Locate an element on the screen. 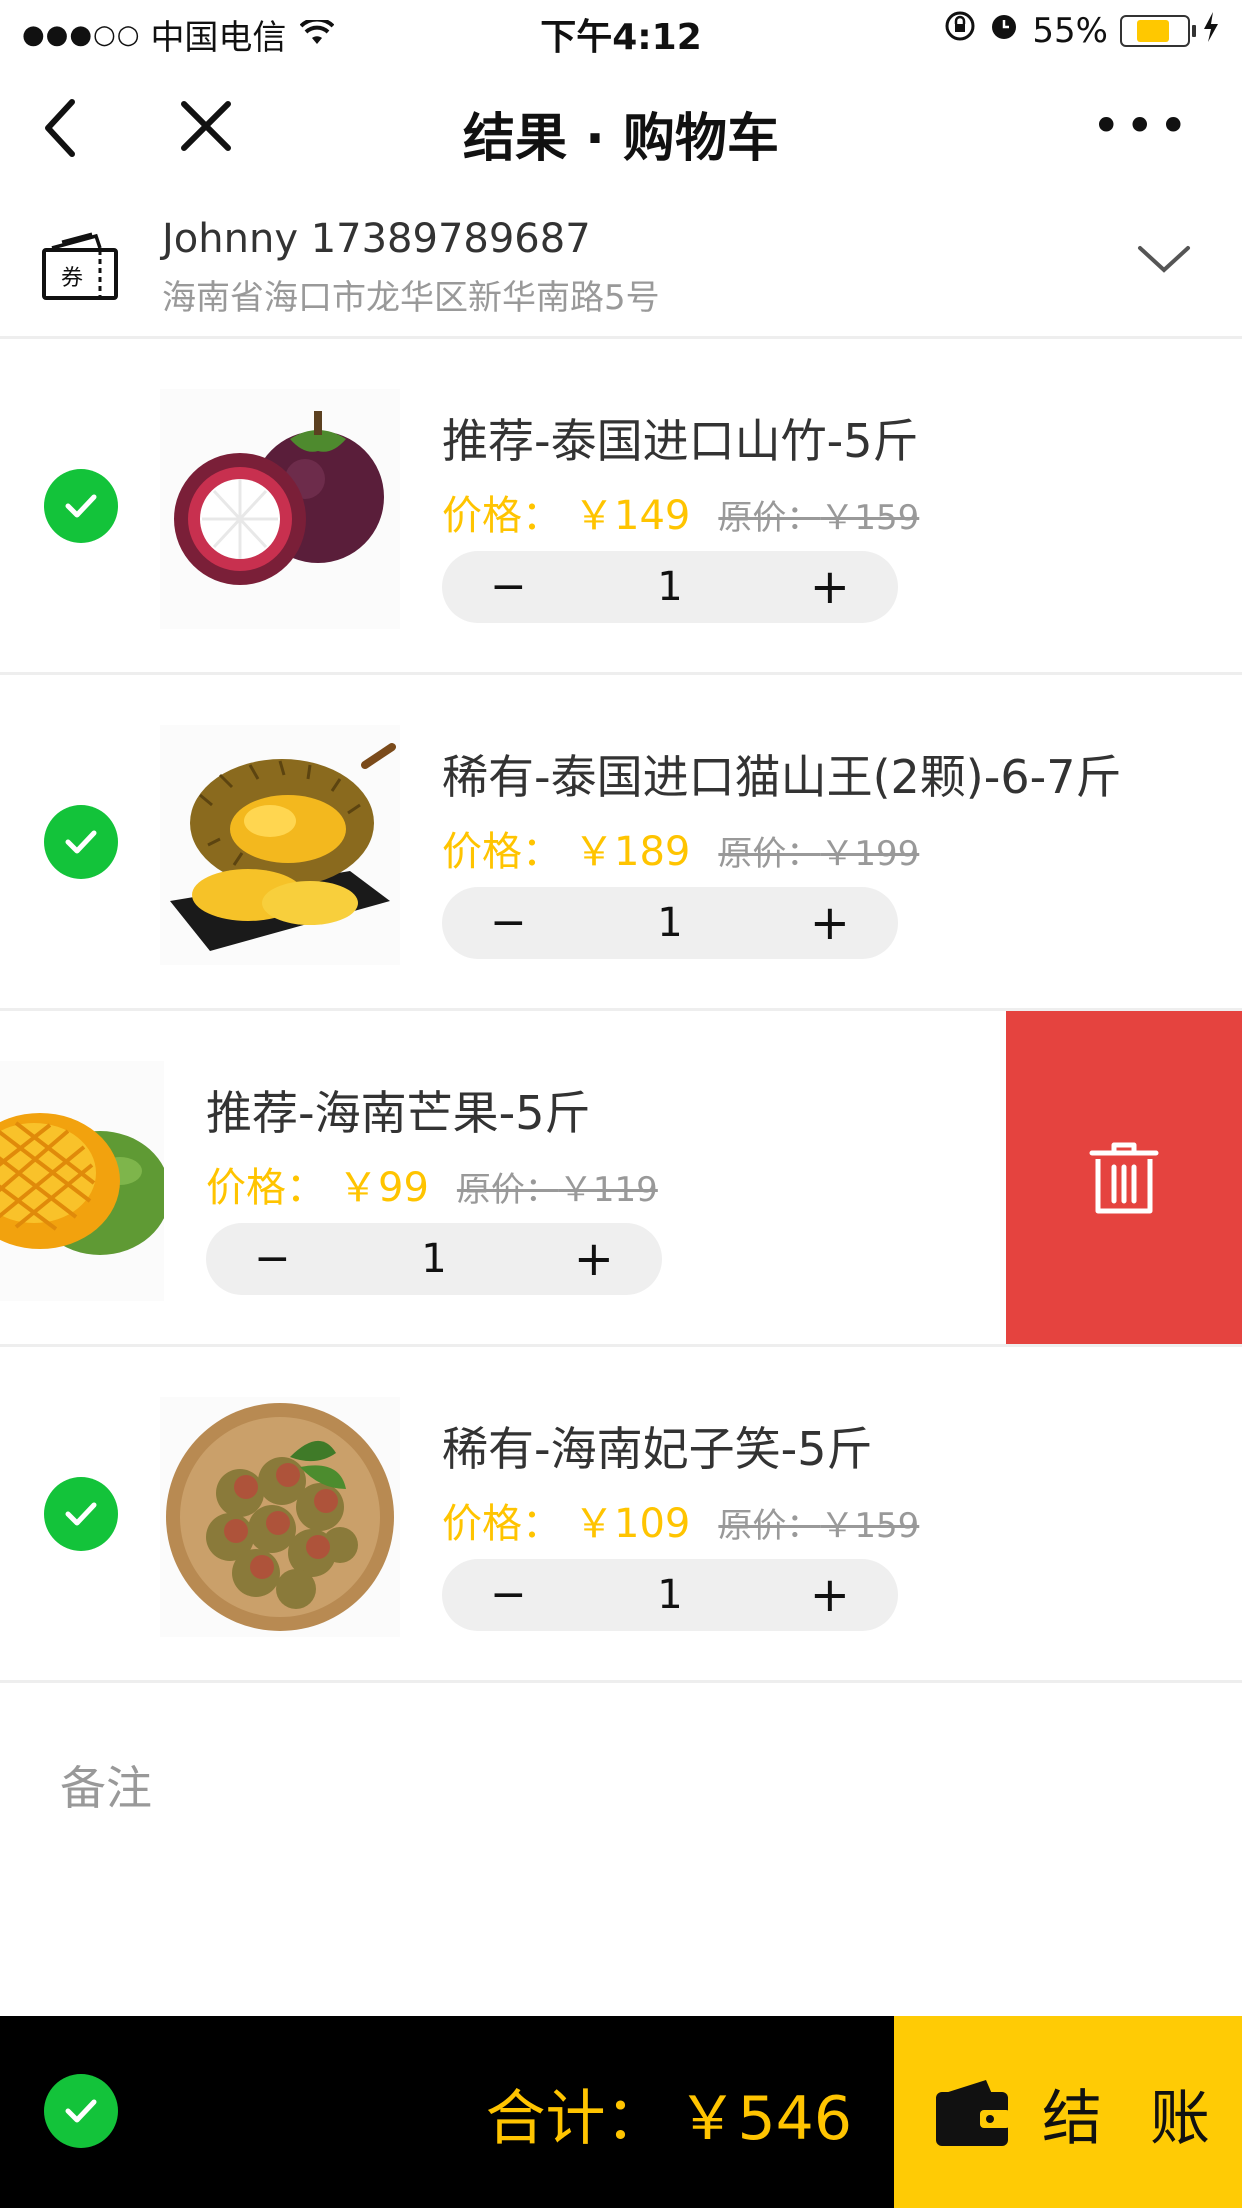  item-price-row: 价格： ￥189 原价：￥199 is located at coordinates (680, 848).